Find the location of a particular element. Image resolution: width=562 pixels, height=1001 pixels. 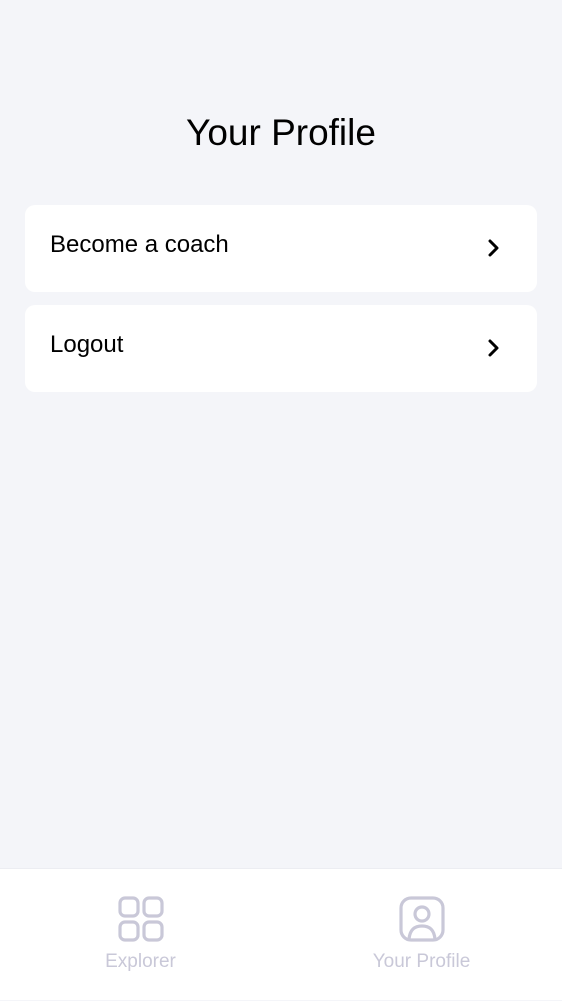

grid-icon is located at coordinates (140, 919).